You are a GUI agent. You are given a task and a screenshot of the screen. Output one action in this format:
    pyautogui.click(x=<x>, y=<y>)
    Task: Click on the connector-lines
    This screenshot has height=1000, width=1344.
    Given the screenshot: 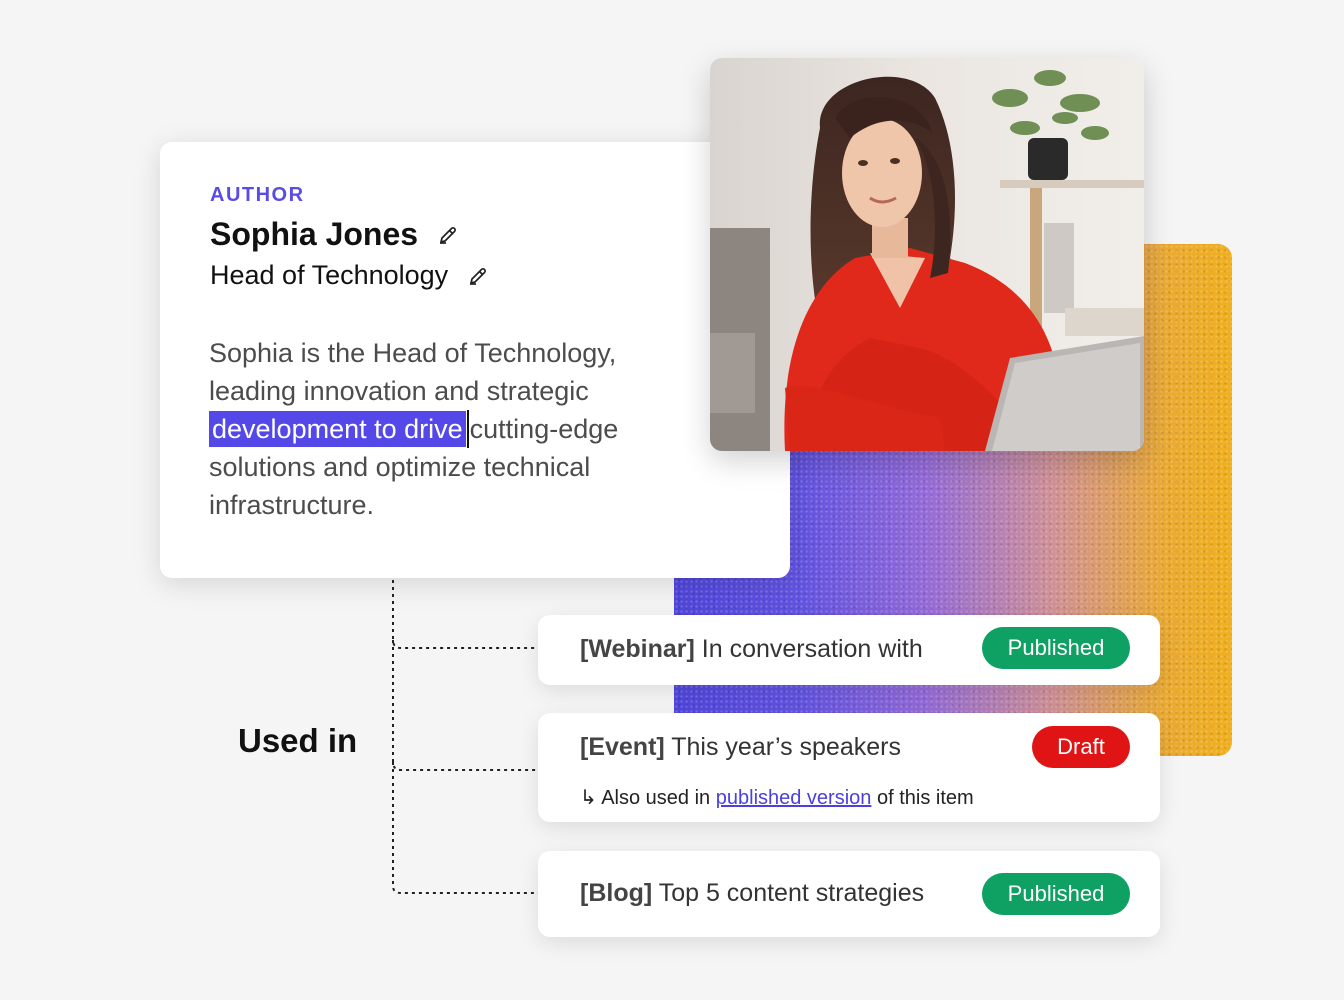 What is the action you would take?
    pyautogui.click(x=465, y=737)
    